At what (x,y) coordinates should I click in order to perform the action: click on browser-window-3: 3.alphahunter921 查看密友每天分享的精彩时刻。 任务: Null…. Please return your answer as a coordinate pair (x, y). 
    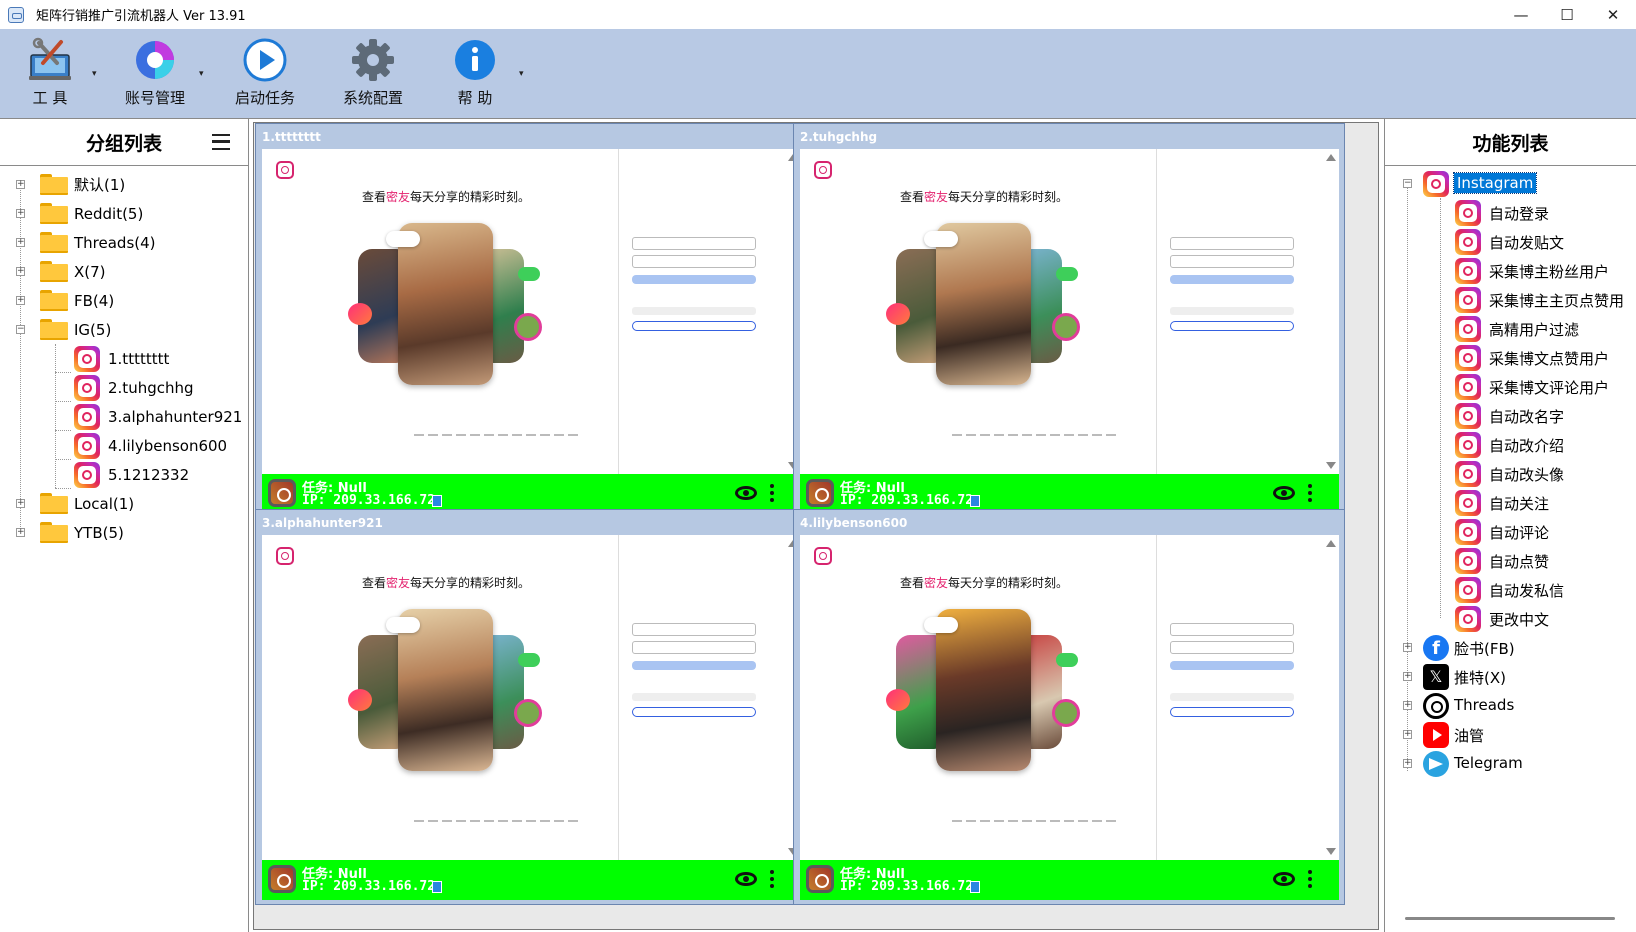
    Looking at the image, I should click on (531, 707).